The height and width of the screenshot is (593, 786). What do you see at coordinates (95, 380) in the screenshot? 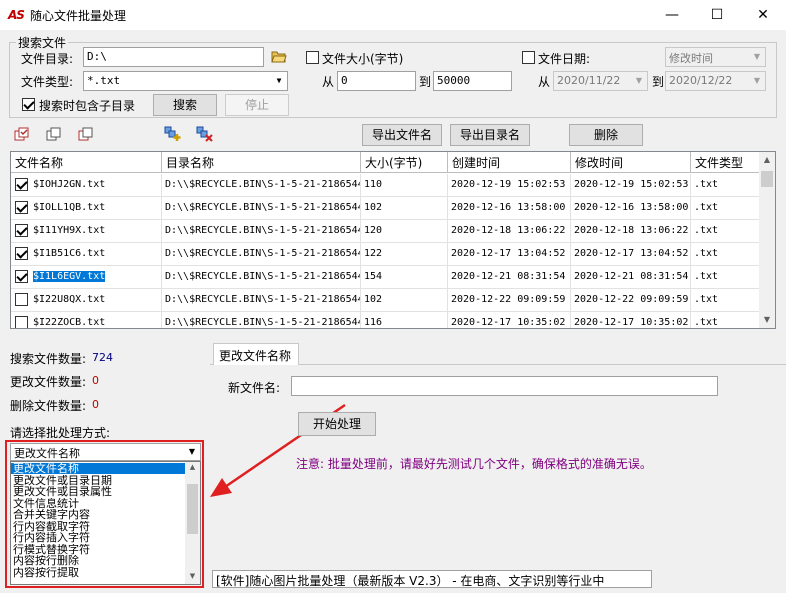
I see `changed-count-value: 0` at bounding box center [95, 380].